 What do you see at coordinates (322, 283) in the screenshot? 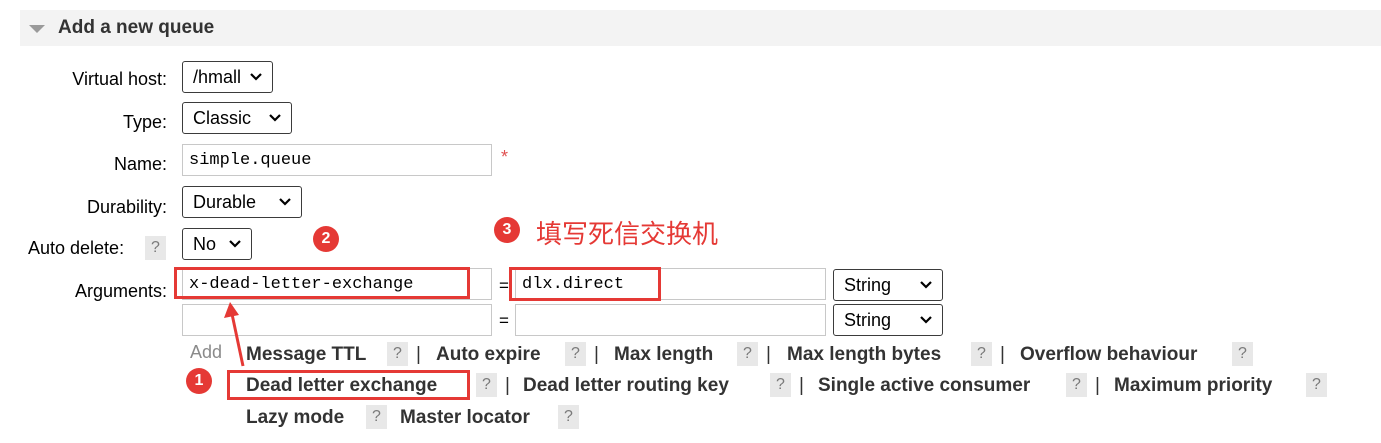
I see `highlight-box-argument-key` at bounding box center [322, 283].